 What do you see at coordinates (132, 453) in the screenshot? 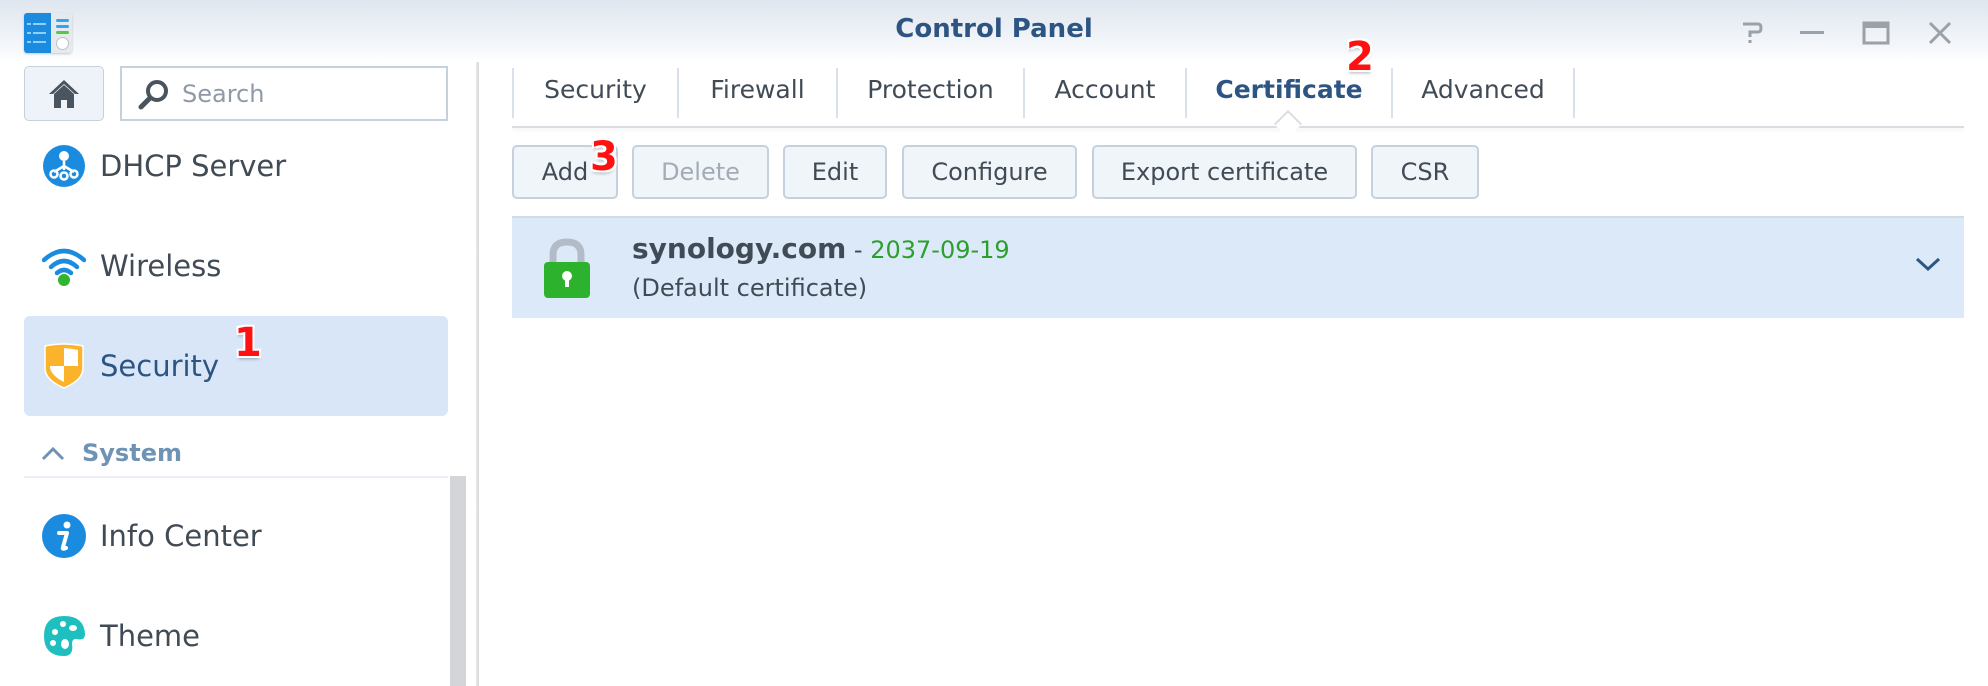
I see `section-label: System` at bounding box center [132, 453].